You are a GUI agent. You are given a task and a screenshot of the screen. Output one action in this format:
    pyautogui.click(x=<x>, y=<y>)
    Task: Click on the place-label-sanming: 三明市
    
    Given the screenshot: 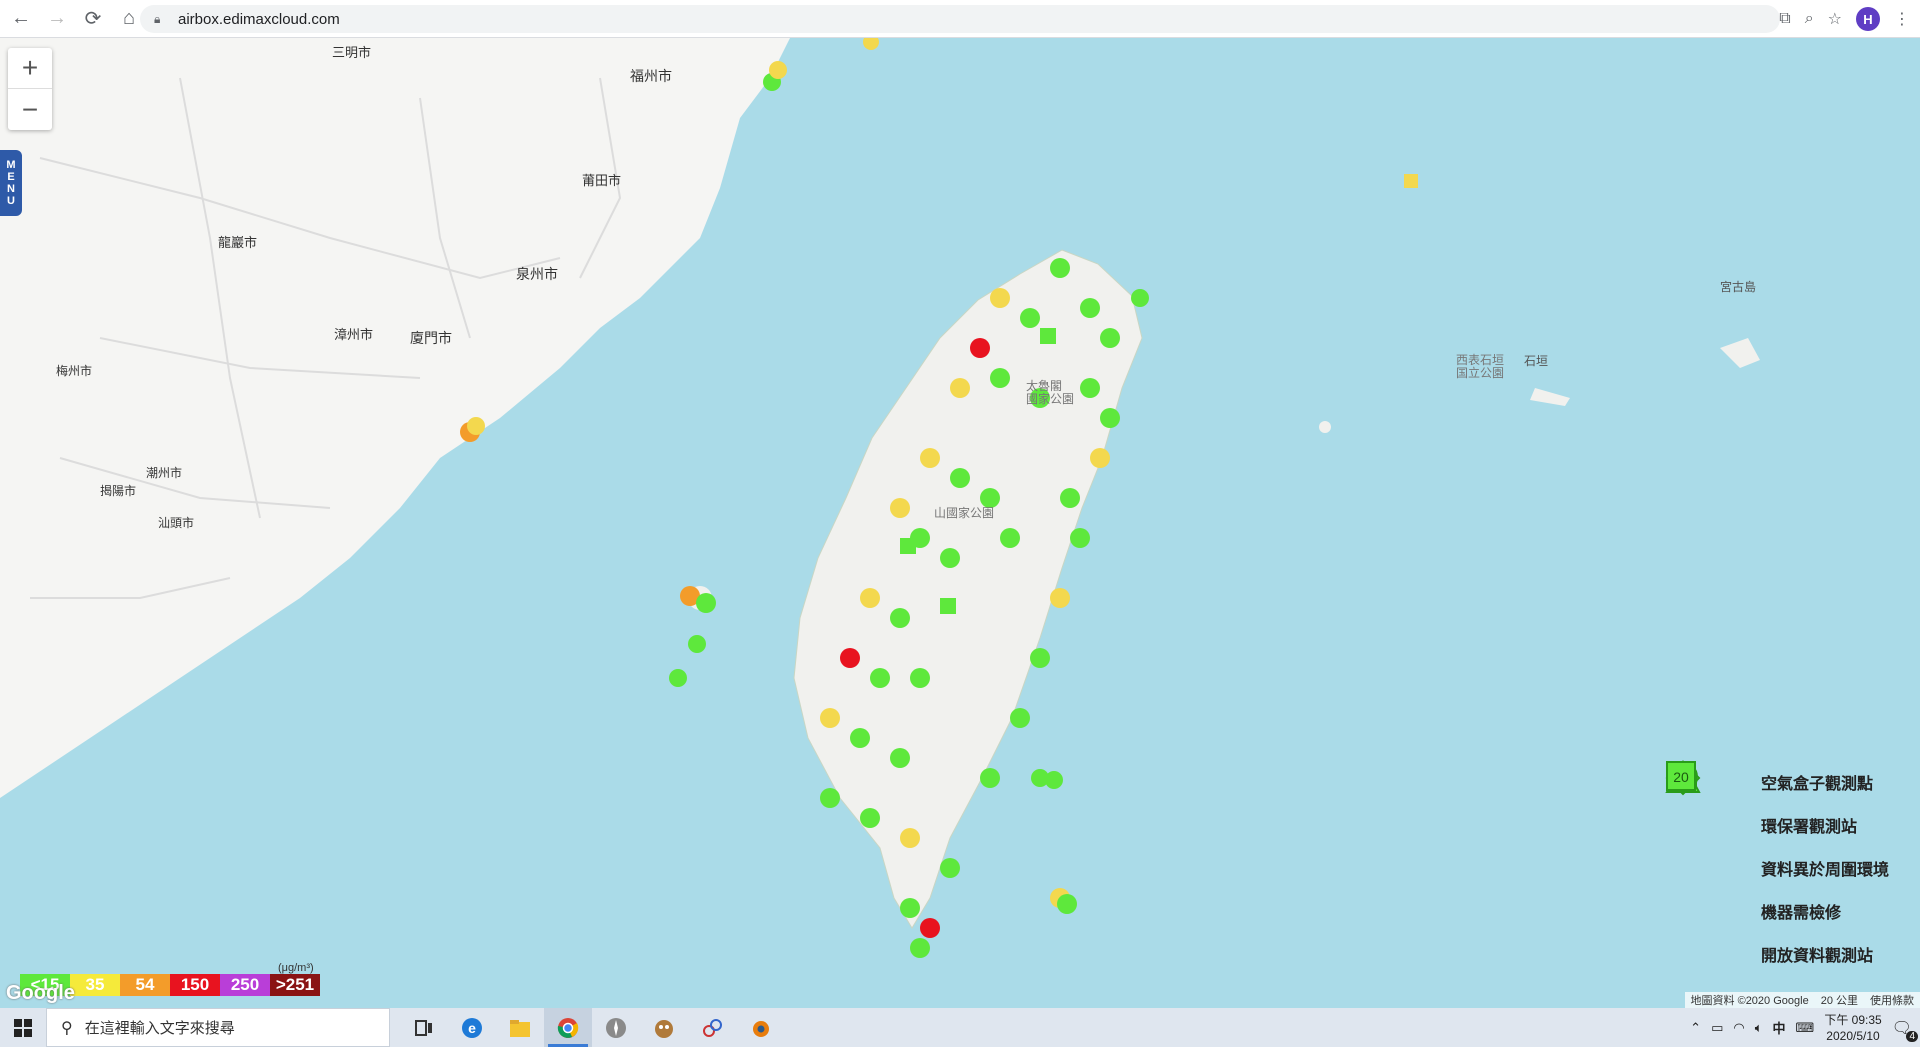 What is the action you would take?
    pyautogui.click(x=352, y=52)
    